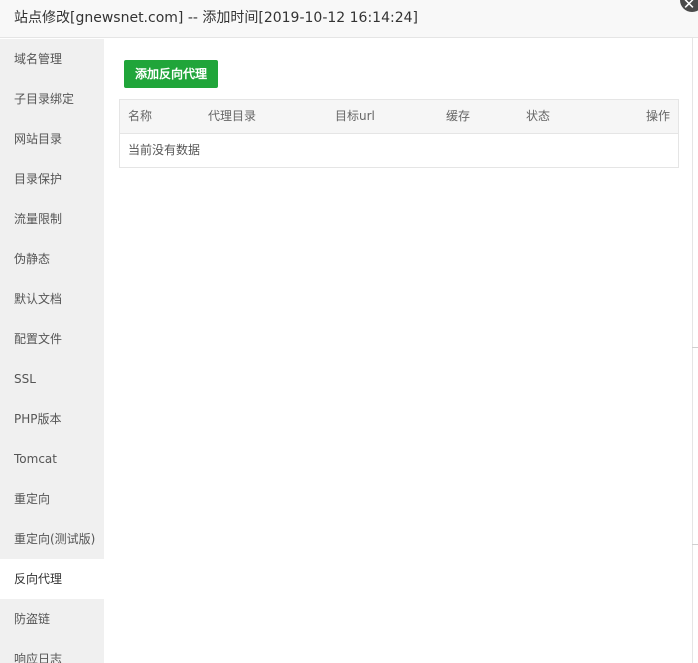 The width and height of the screenshot is (698, 663). Describe the element at coordinates (458, 116) in the screenshot. I see `column-header-cache: 缓存` at that location.